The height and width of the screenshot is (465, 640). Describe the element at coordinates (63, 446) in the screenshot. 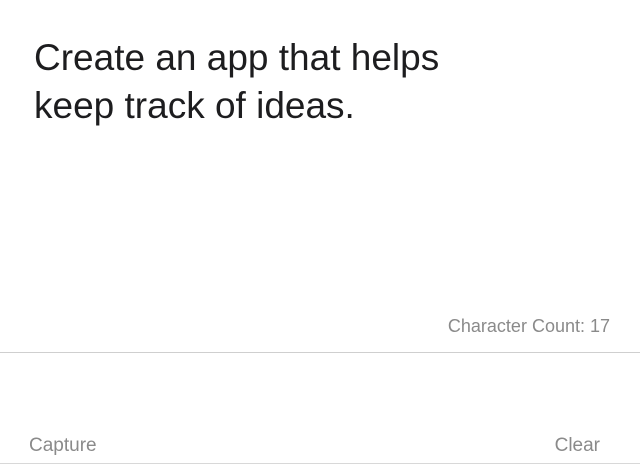

I see `capture-button: Capture` at that location.